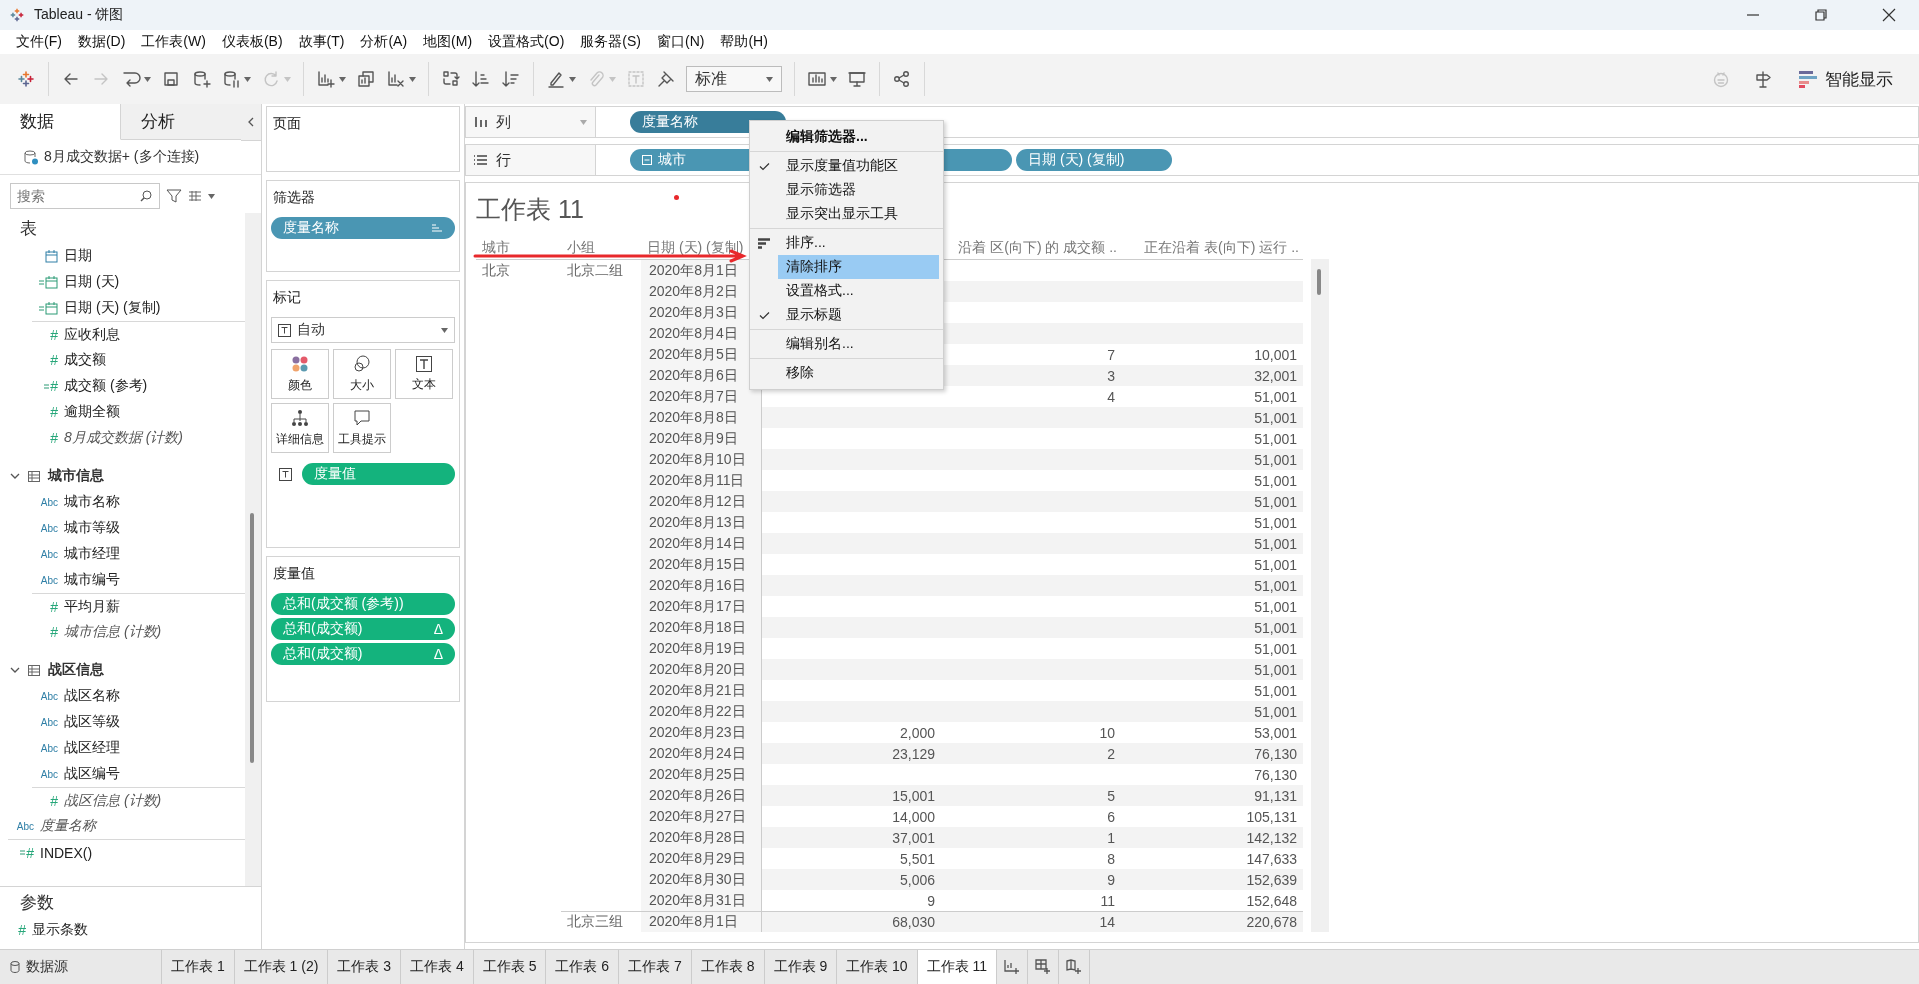  Describe the element at coordinates (300, 428) in the screenshot. I see `mark-property-button: 详细信息` at that location.